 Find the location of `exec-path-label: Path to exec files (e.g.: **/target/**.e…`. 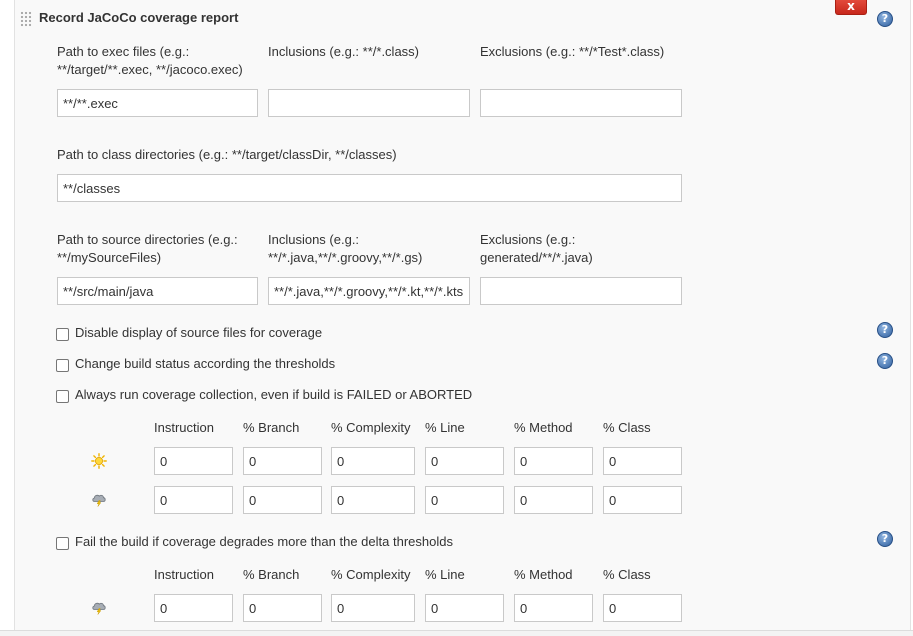

exec-path-label: Path to exec files (e.g.: **/target/**.e… is located at coordinates (150, 60).